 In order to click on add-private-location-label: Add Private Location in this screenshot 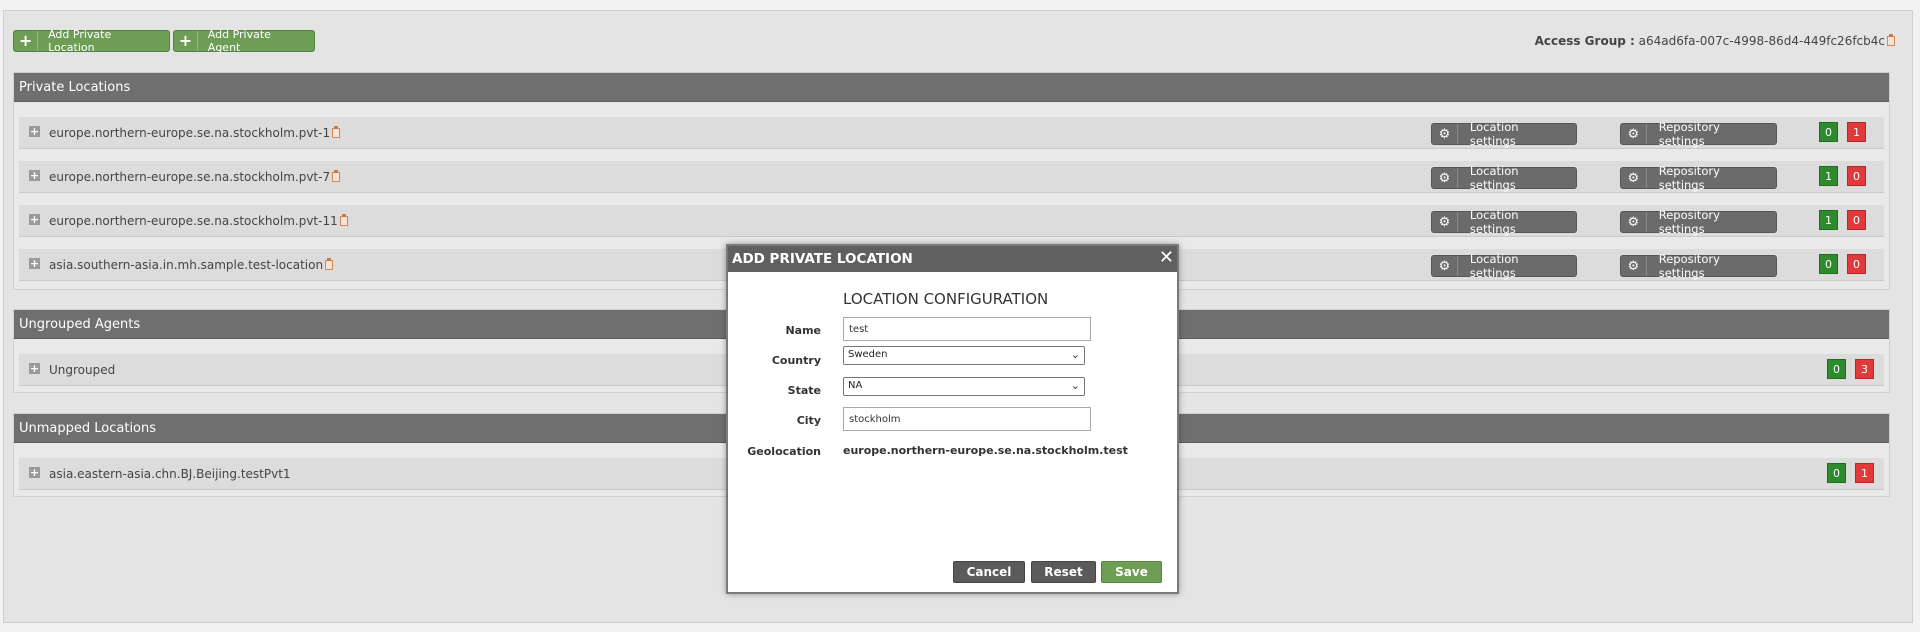, I will do `click(80, 41)`.